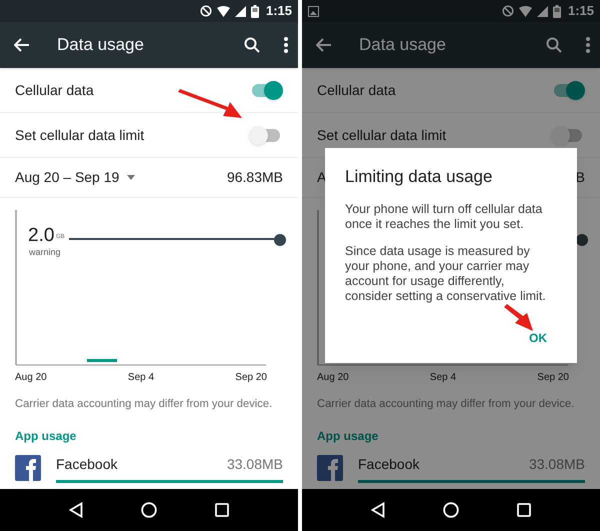 This screenshot has height=531, width=600. What do you see at coordinates (580, 177) in the screenshot?
I see `total-usage: B` at bounding box center [580, 177].